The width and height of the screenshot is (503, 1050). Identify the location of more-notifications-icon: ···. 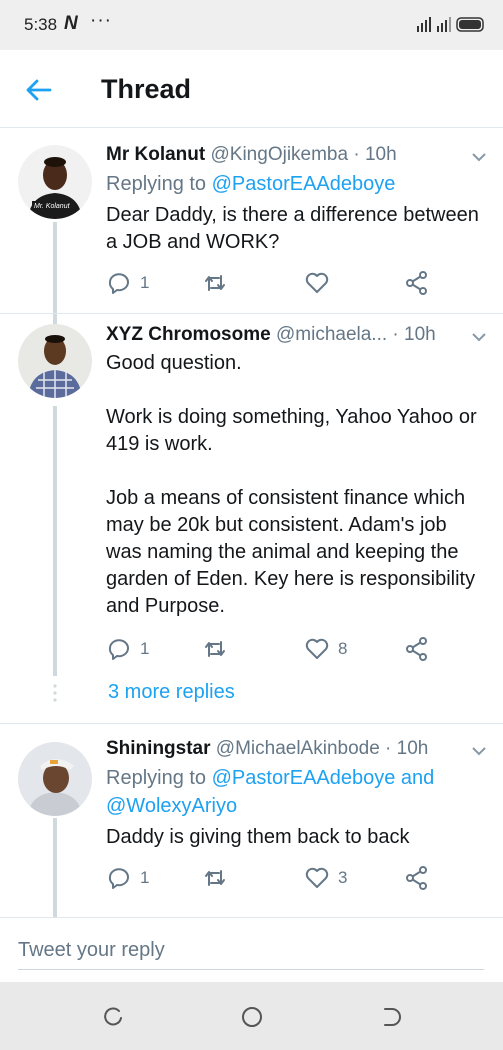
(101, 20).